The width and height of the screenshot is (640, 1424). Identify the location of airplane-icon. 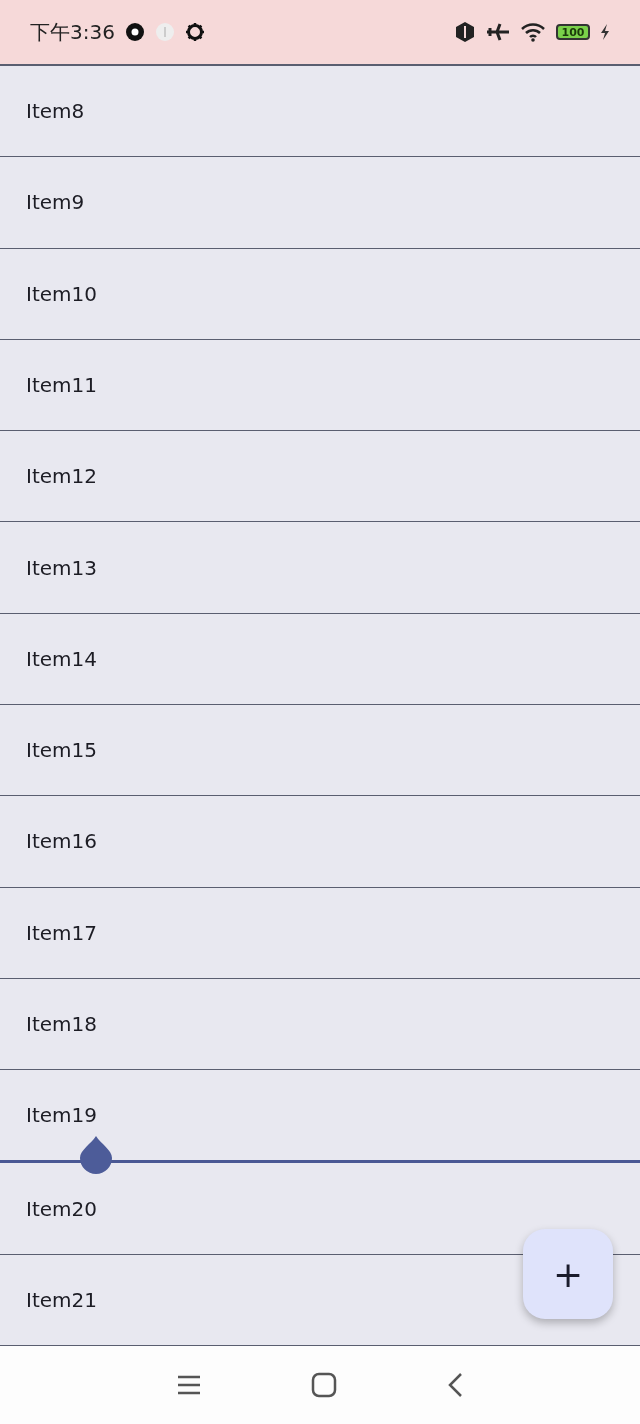
(498, 32).